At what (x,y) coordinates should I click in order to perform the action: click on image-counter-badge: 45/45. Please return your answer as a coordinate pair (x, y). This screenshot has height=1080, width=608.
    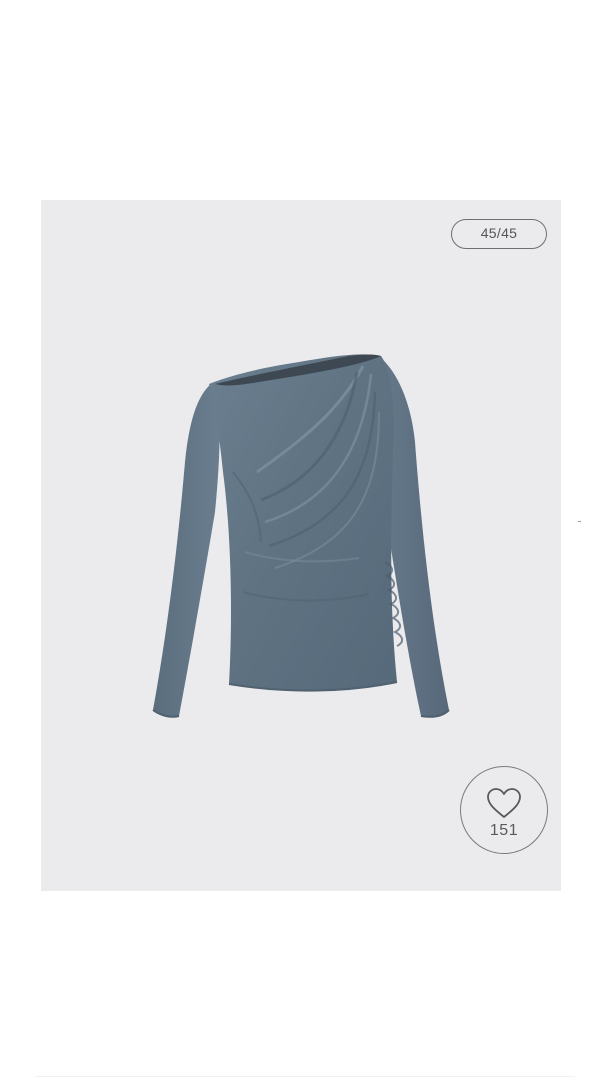
    Looking at the image, I should click on (499, 234).